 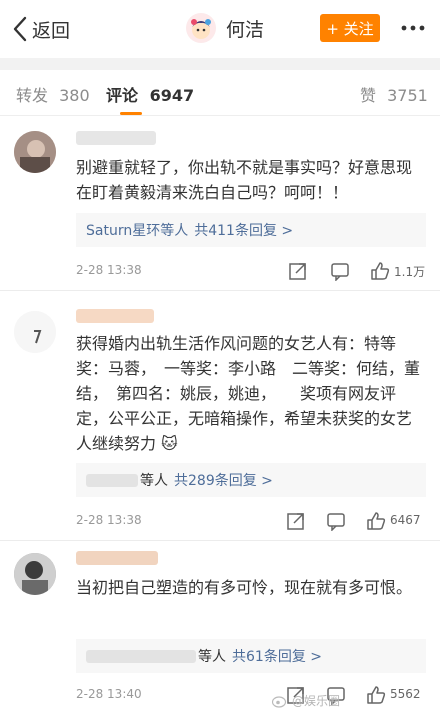 I want to click on back-button: 返回, so click(x=41, y=29).